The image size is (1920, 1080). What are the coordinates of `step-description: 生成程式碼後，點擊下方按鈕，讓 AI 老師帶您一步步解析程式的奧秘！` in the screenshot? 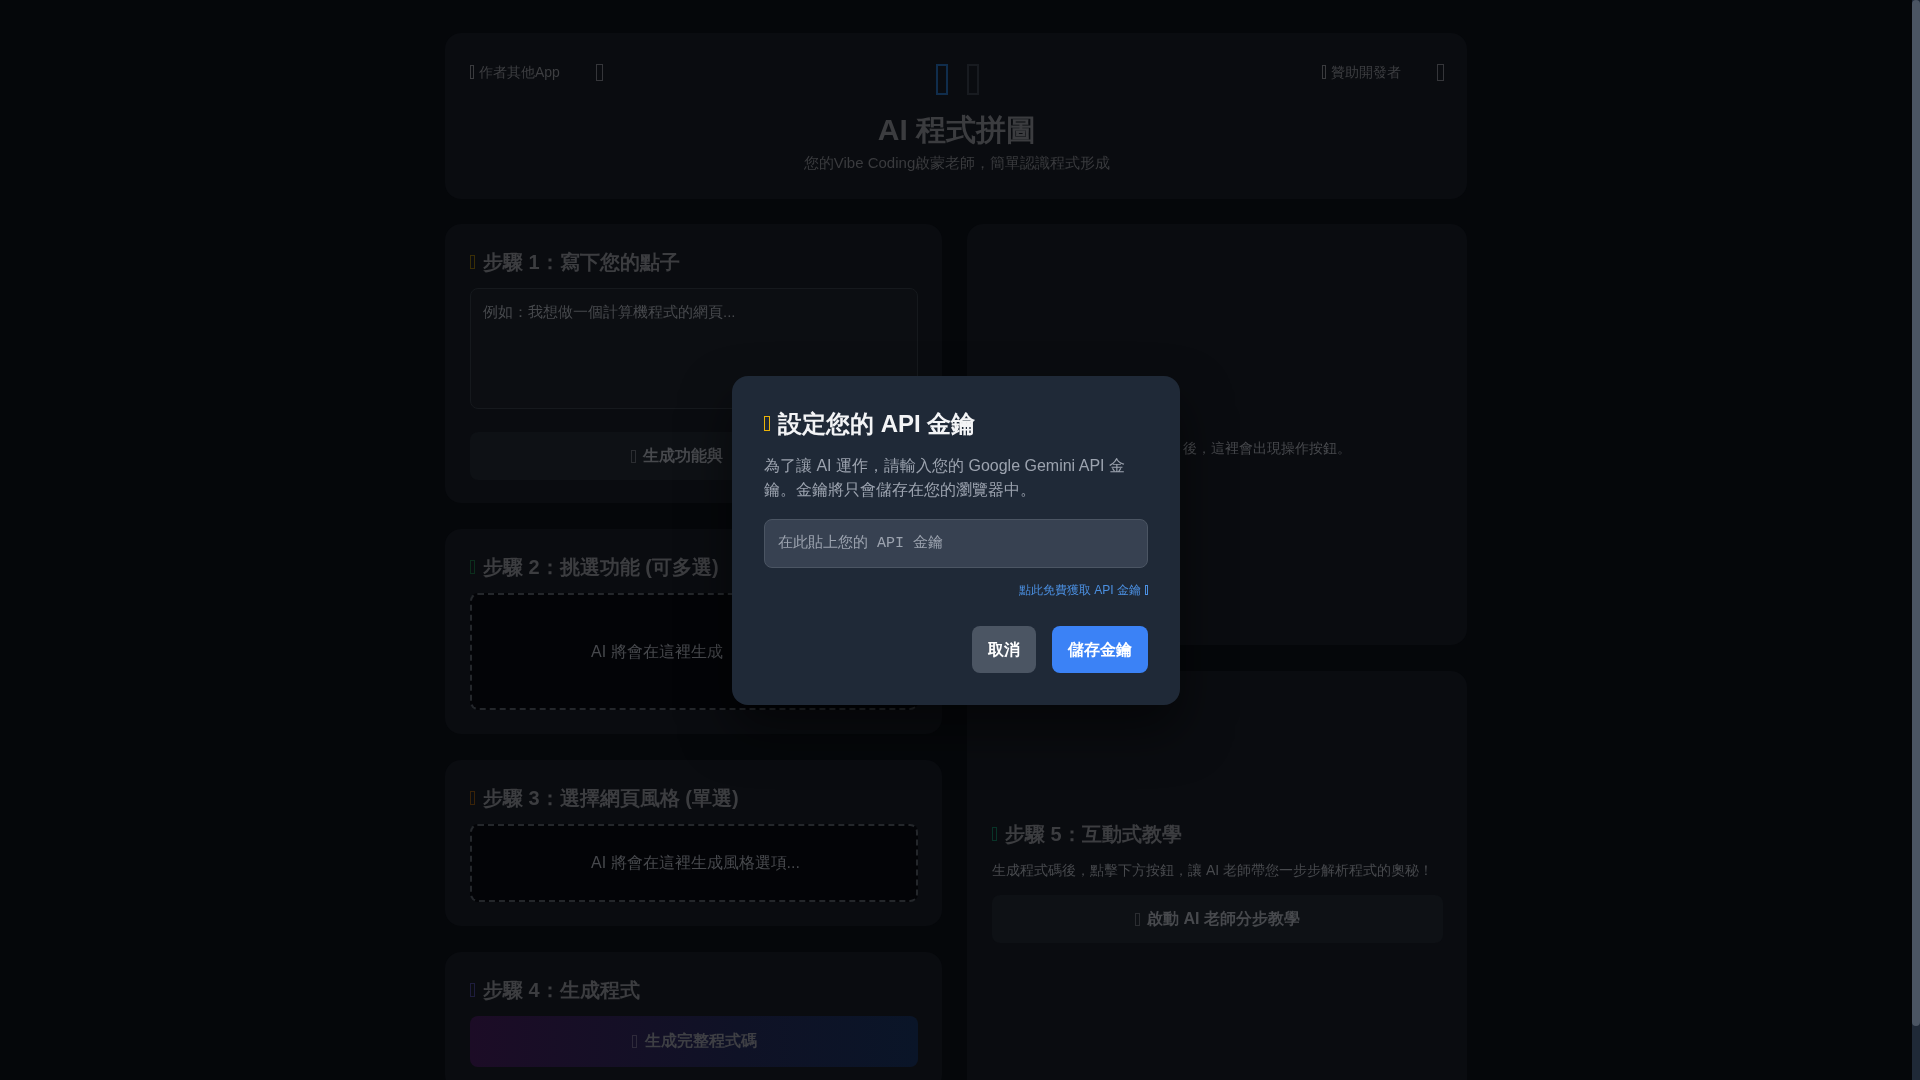 It's located at (1213, 870).